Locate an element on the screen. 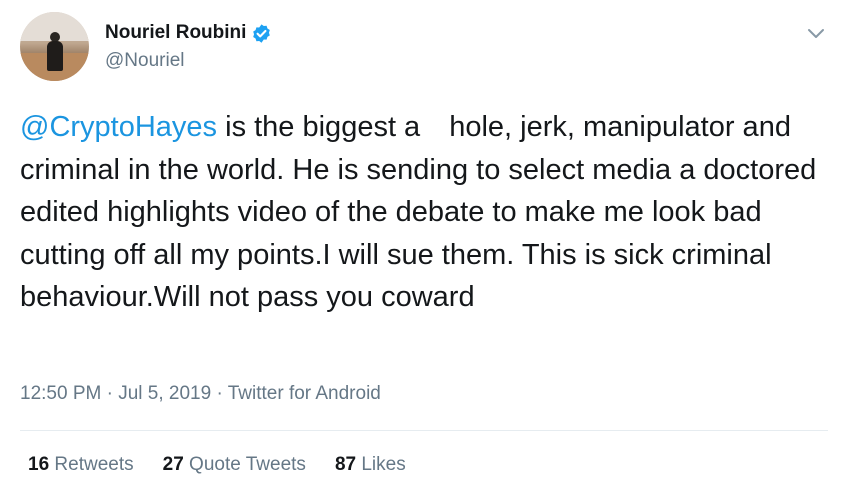  tweet-source: Twitter for Android is located at coordinates (304, 393).